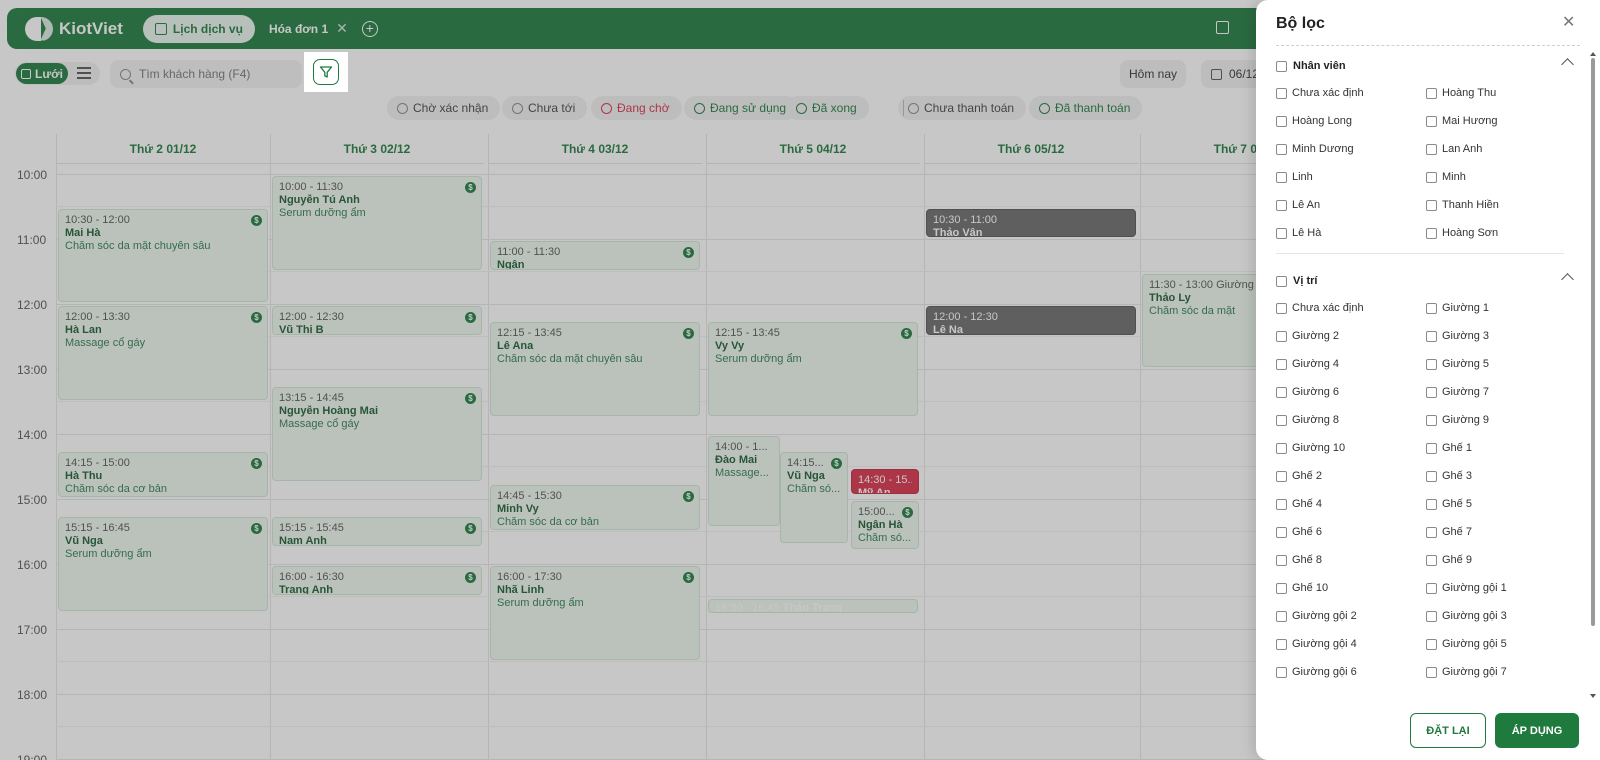 Image resolution: width=1600 pixels, height=760 pixels. What do you see at coordinates (1537, 730) in the screenshot?
I see `apply-button: ÁP DỤNG` at bounding box center [1537, 730].